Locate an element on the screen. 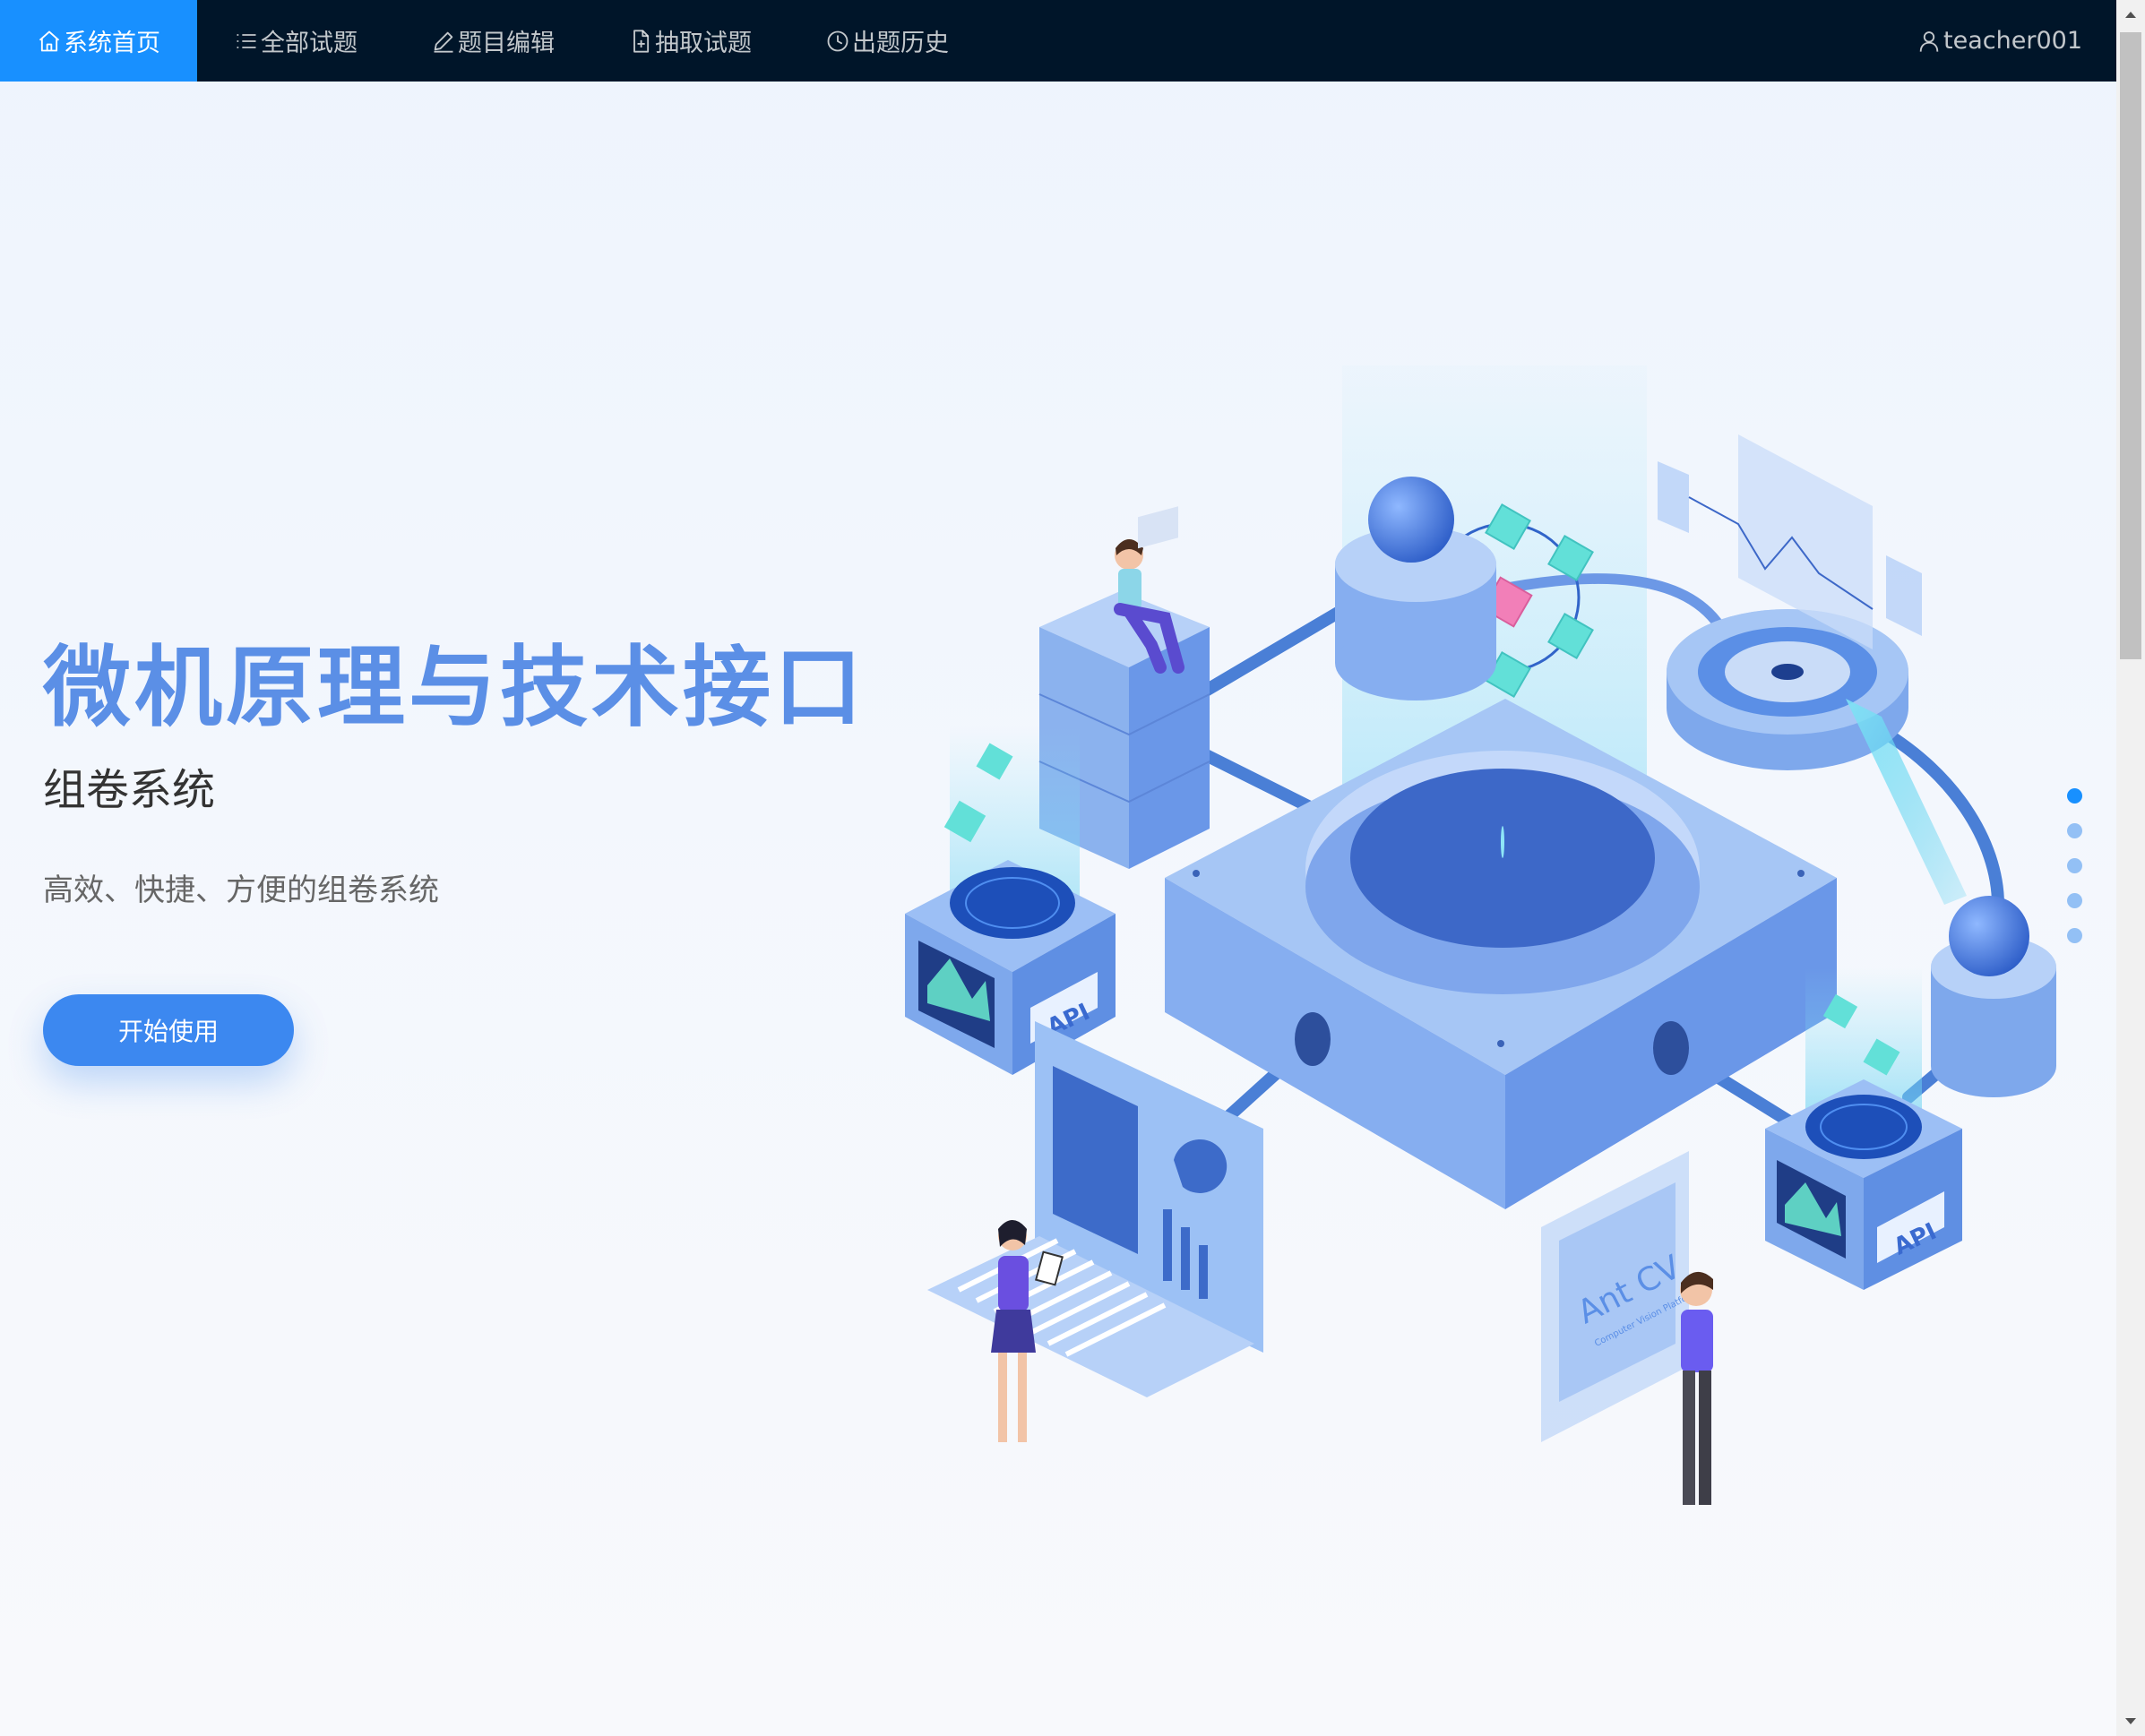  edit-icon is located at coordinates (443, 42).